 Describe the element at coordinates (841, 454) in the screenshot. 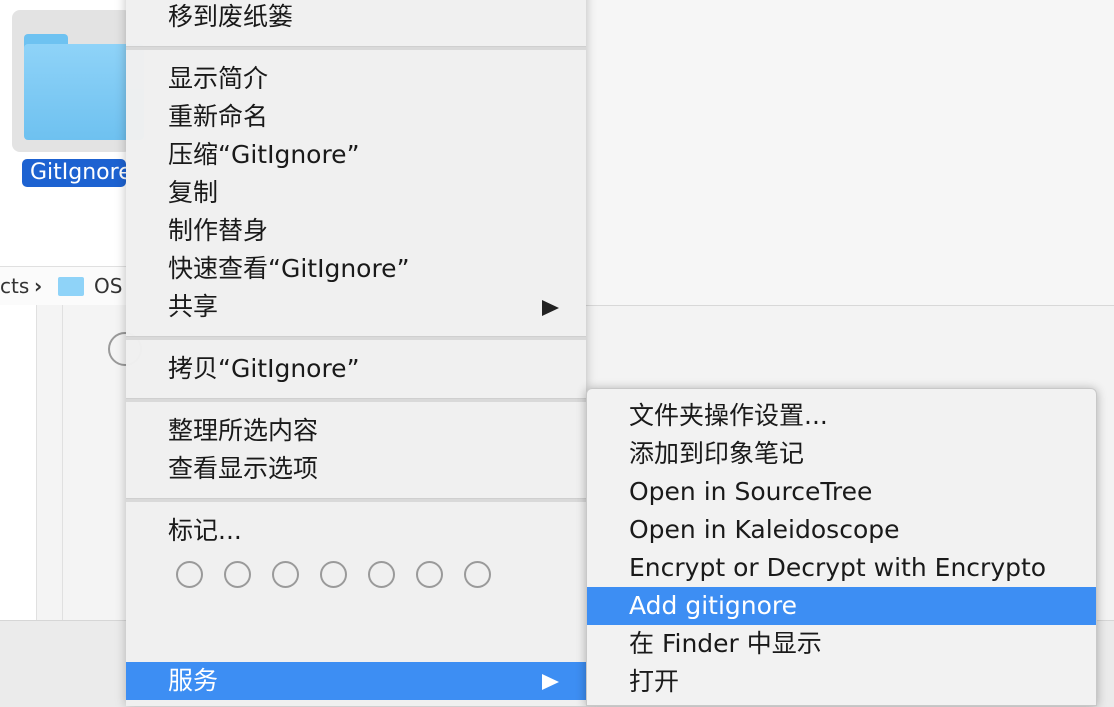

I see `submenu-item-add-to-evernote: 添加到印象笔记` at that location.